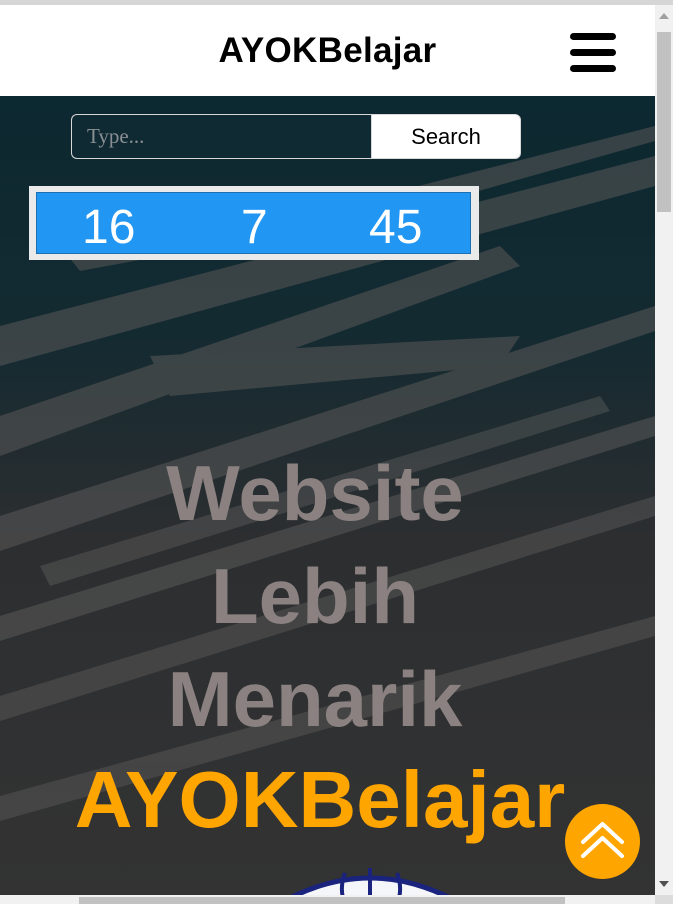 Image resolution: width=673 pixels, height=904 pixels. I want to click on clock-hours: 16, so click(109, 227).